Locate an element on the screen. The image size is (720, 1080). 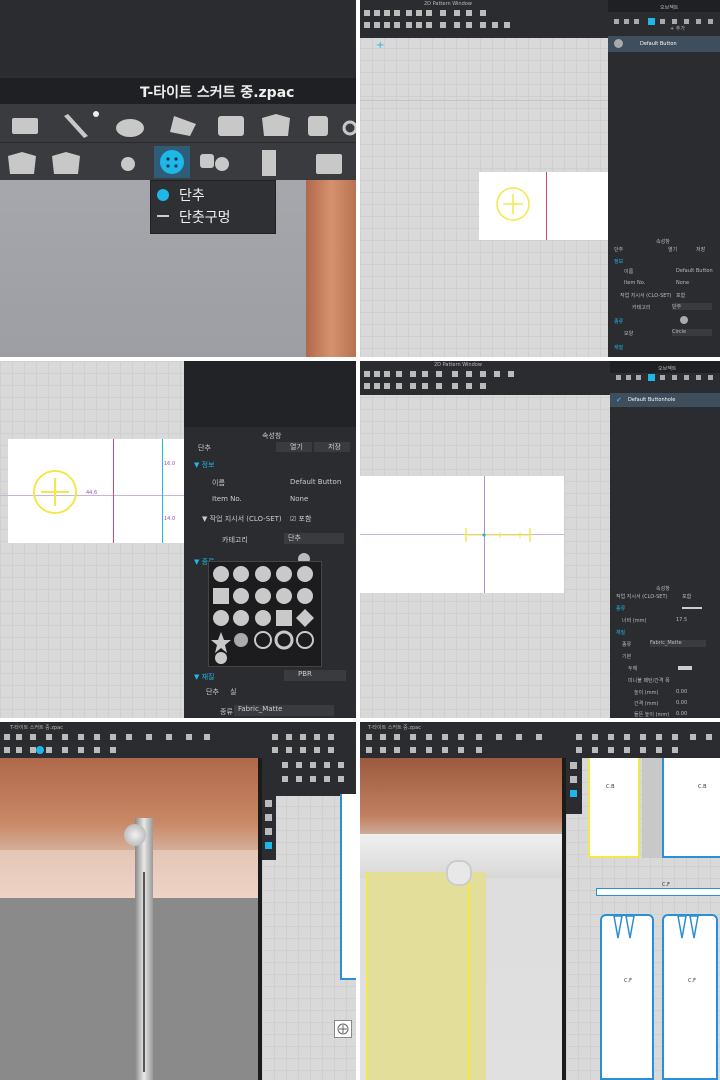
check-icon: ✔ is located at coordinates (619, 400).